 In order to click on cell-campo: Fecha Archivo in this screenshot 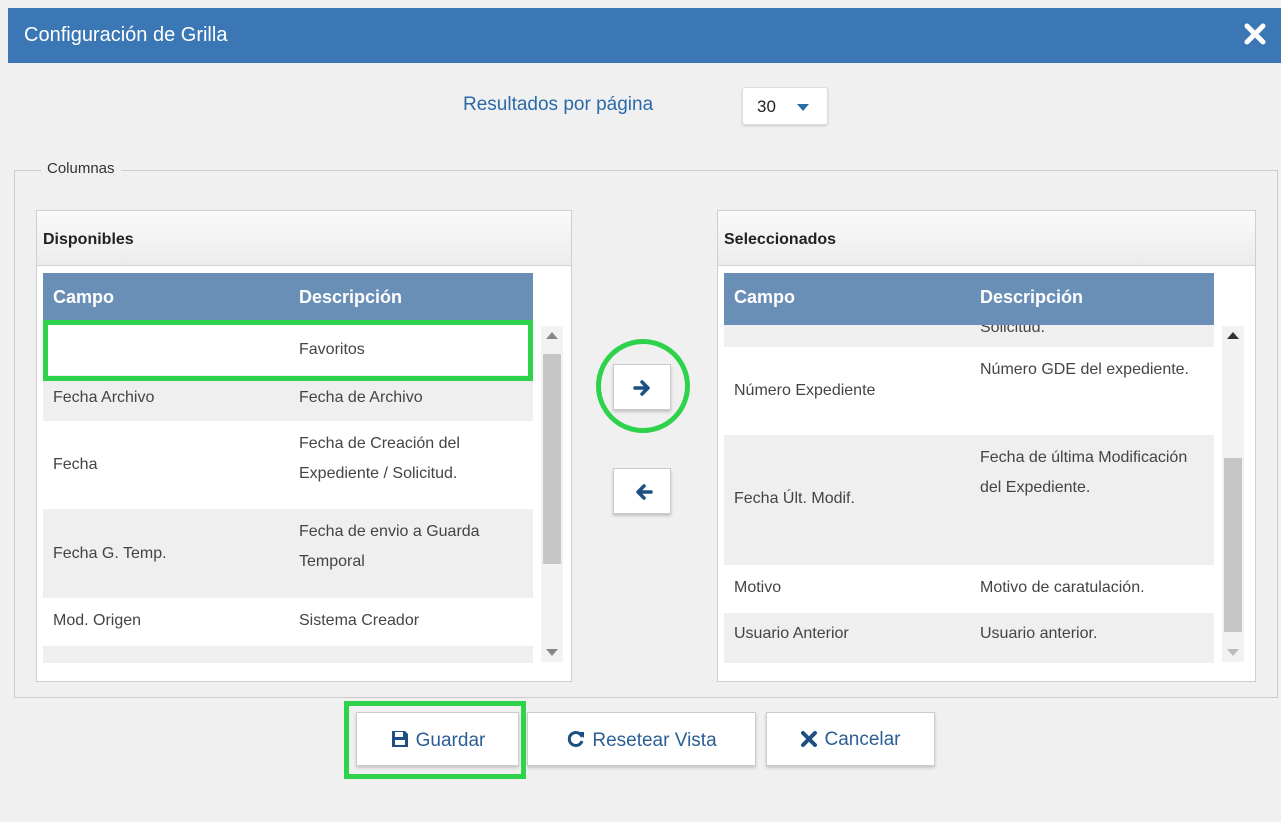, I will do `click(104, 397)`.